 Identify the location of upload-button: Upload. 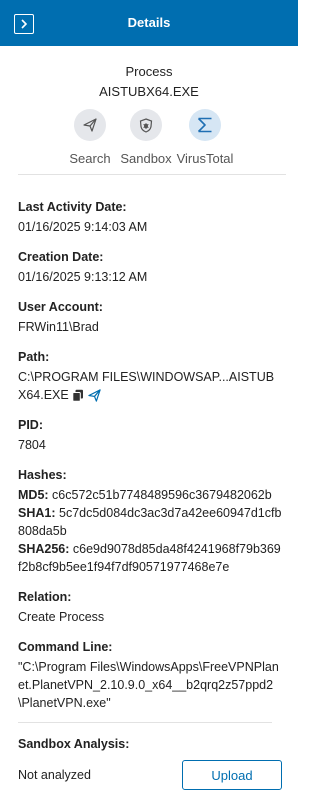
(232, 775).